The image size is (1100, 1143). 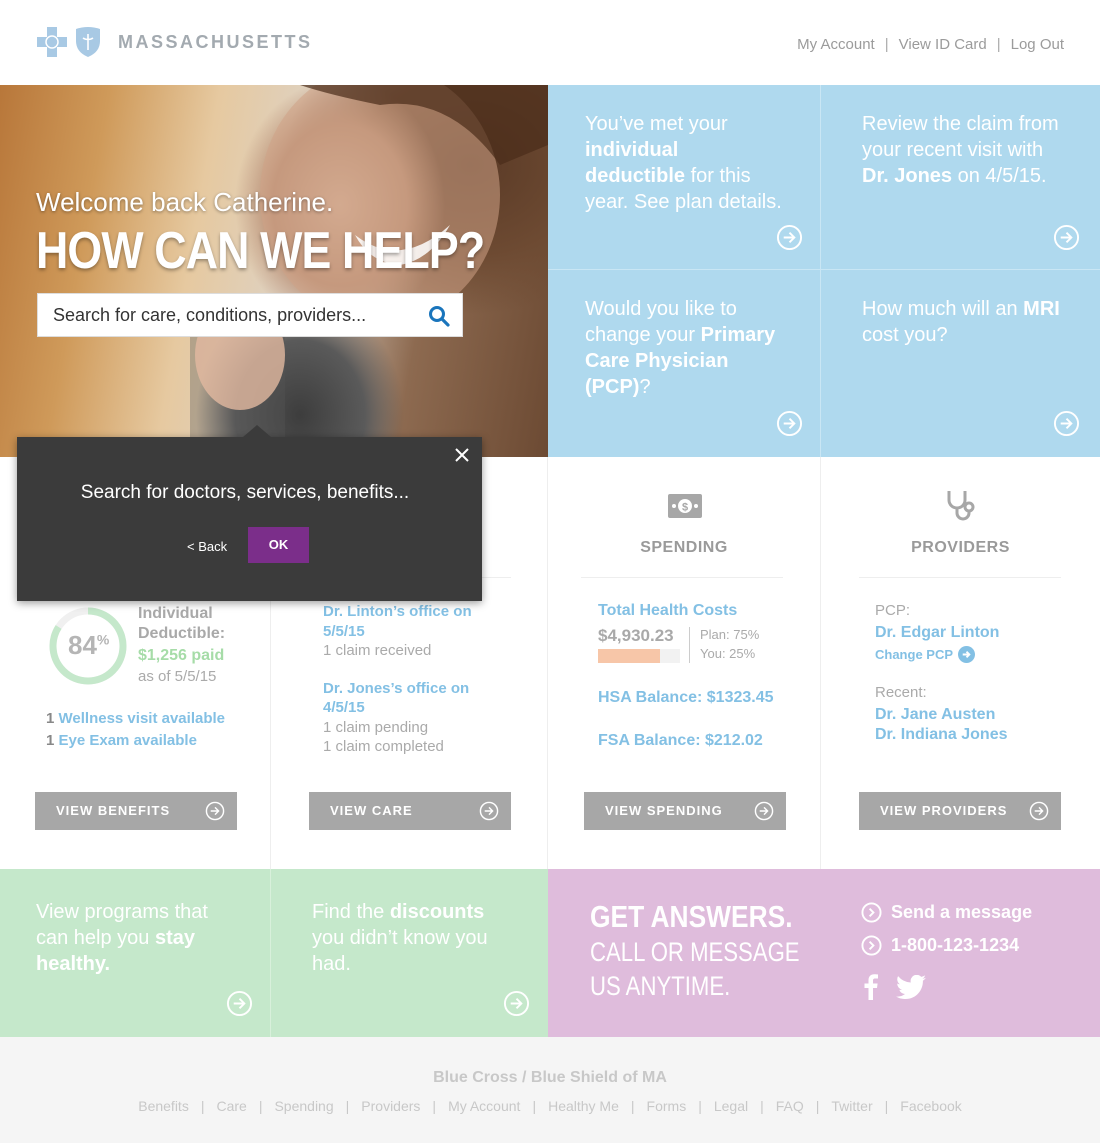 I want to click on answers-subtitle: US ANYTIME., so click(x=660, y=986).